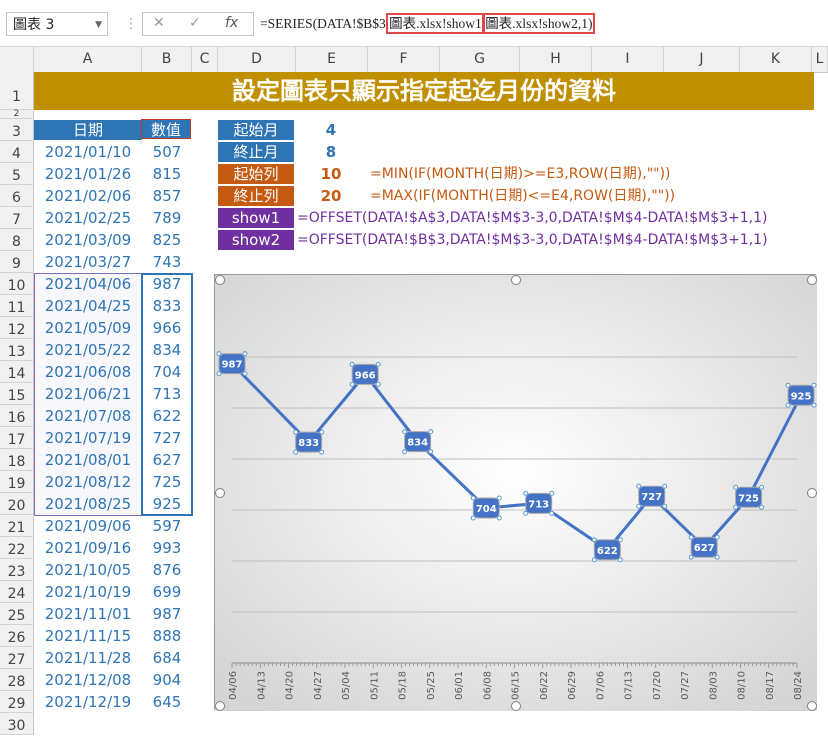  What do you see at coordinates (88, 218) in the screenshot?
I see `date-cell: 2021/02/25` at bounding box center [88, 218].